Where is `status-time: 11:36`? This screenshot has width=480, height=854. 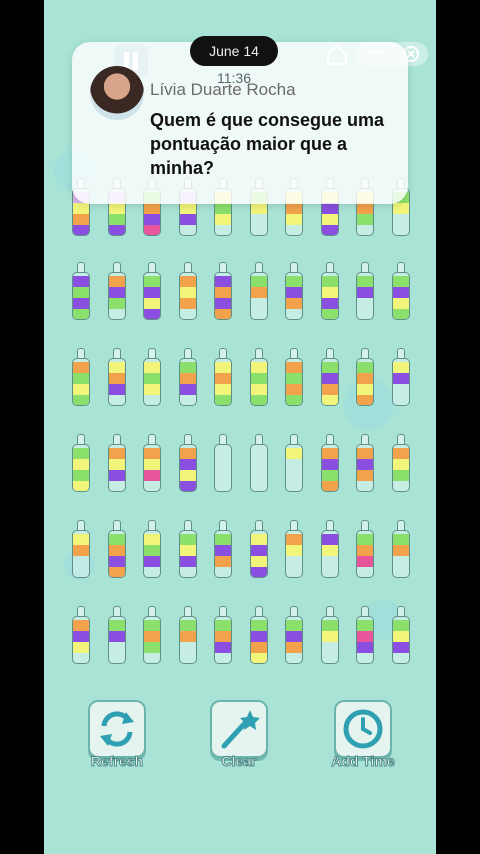 status-time: 11:36 is located at coordinates (234, 78).